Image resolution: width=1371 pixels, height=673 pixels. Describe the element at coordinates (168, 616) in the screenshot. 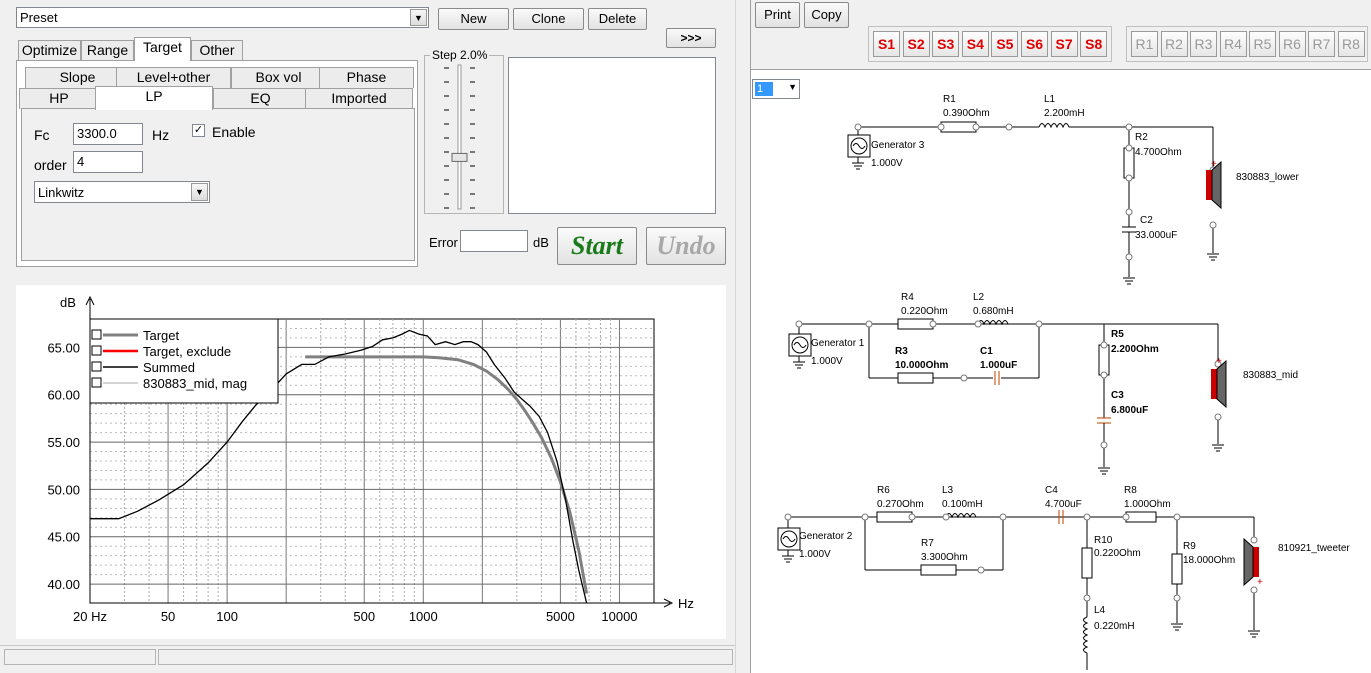

I see `x-tick-label: 50` at that location.